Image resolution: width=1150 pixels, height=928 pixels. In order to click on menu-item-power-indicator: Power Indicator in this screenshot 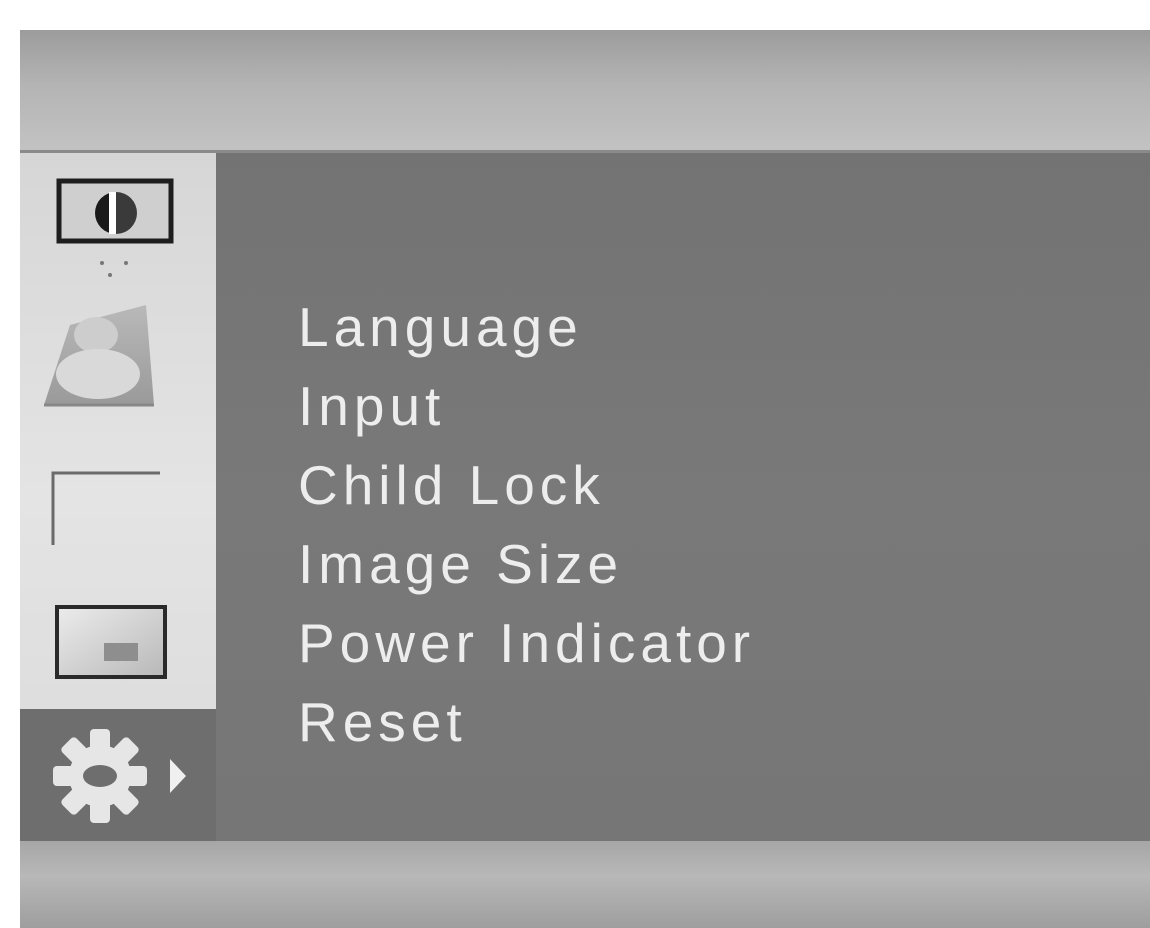, I will do `click(526, 643)`.